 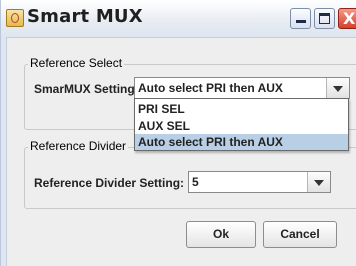 What do you see at coordinates (221, 234) in the screenshot?
I see `ok-button: Ok` at bounding box center [221, 234].